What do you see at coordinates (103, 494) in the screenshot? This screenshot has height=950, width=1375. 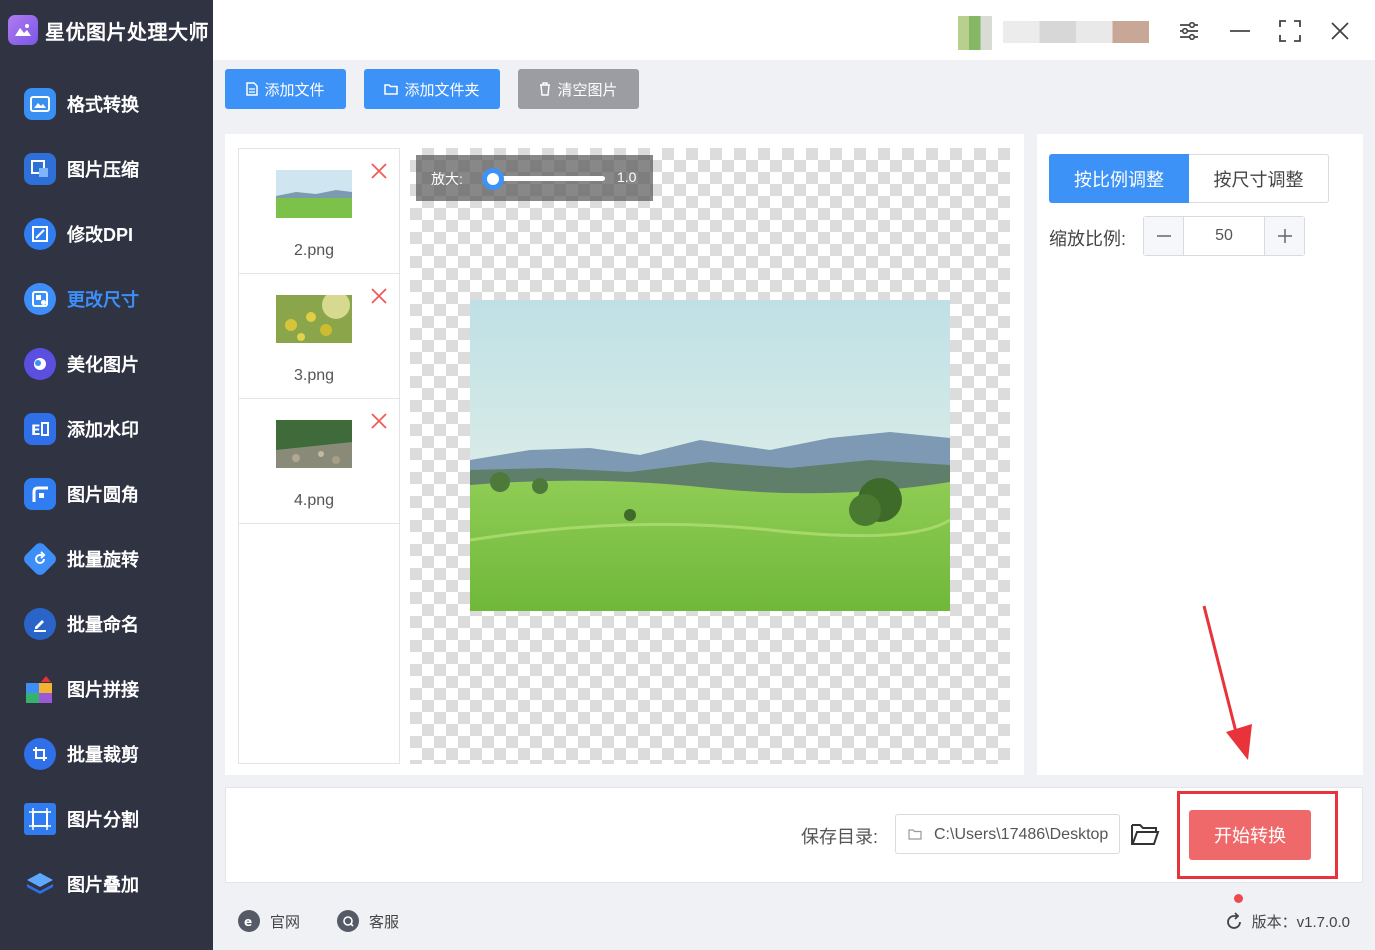 I see `sidebar-item-label: 图片圆角` at bounding box center [103, 494].